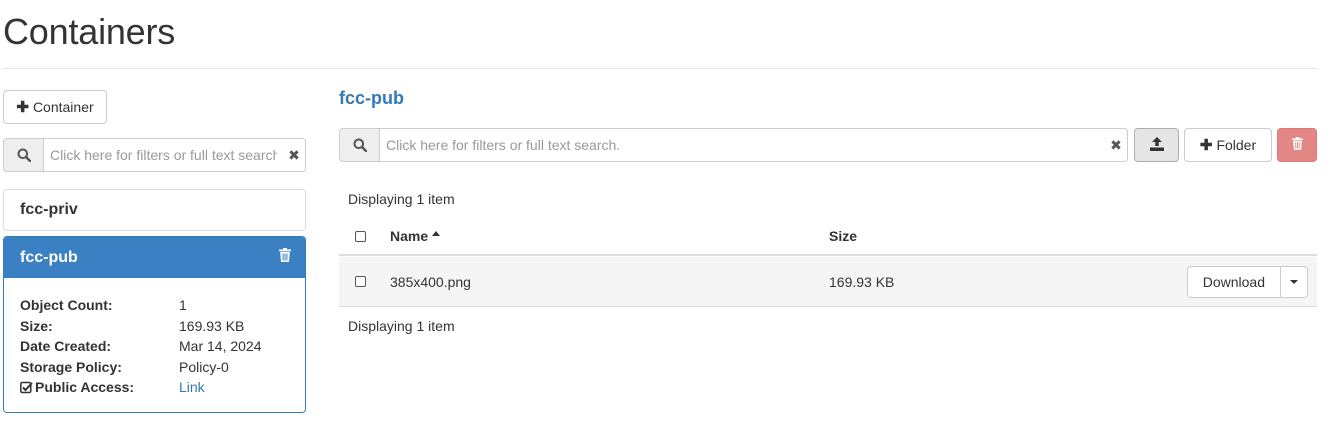  What do you see at coordinates (89, 31) in the screenshot?
I see `page-title: Containers` at bounding box center [89, 31].